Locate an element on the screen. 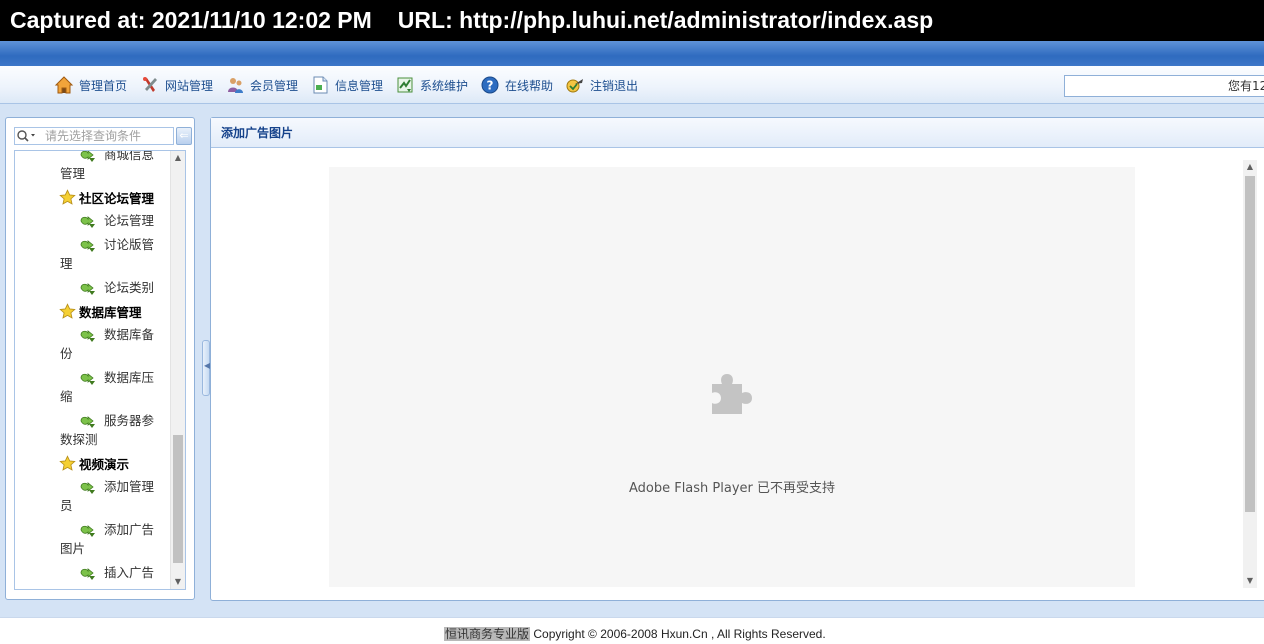  footer-brand: 恒讯商务专业版 is located at coordinates (487, 634).